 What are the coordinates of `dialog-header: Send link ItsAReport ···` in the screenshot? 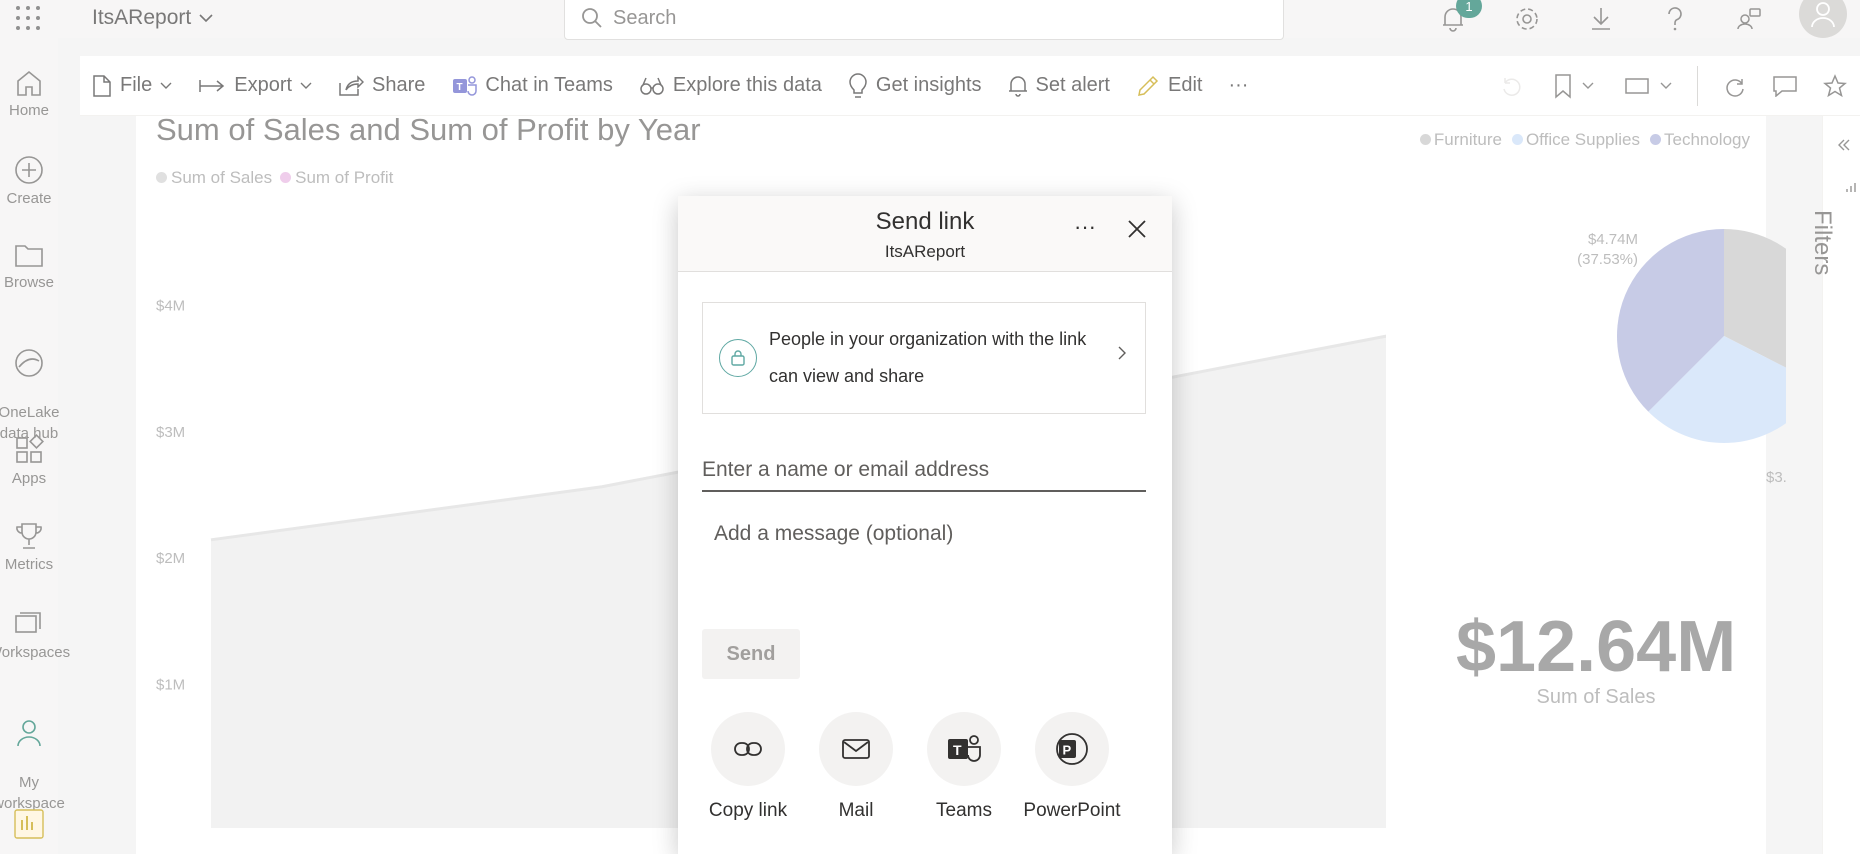 It's located at (925, 234).